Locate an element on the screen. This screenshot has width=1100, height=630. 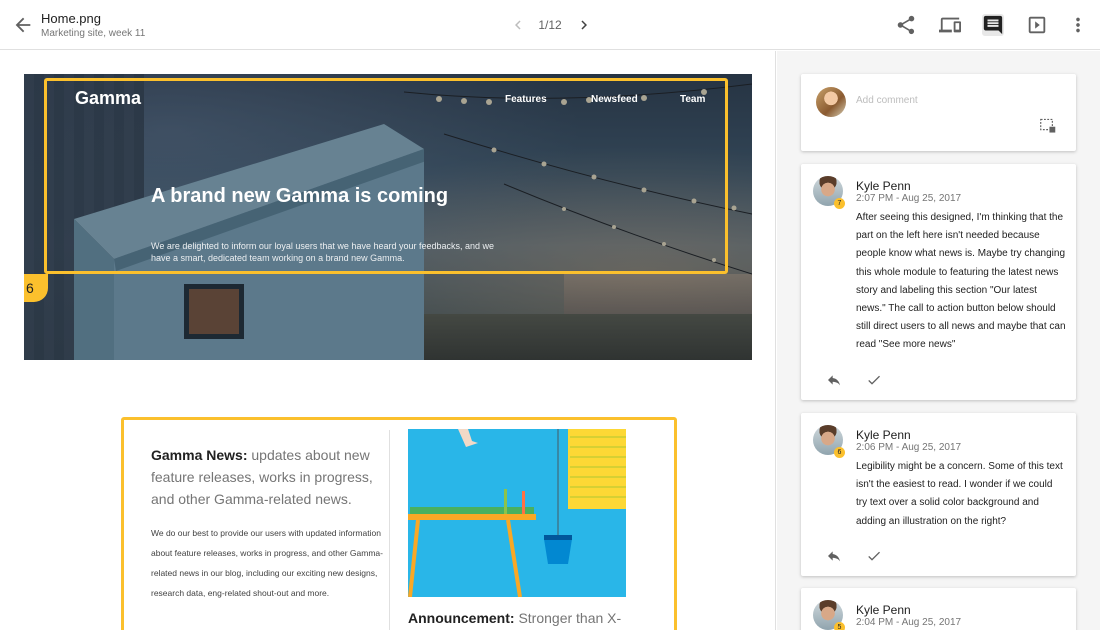
pager: 1/12 is located at coordinates (550, 25).